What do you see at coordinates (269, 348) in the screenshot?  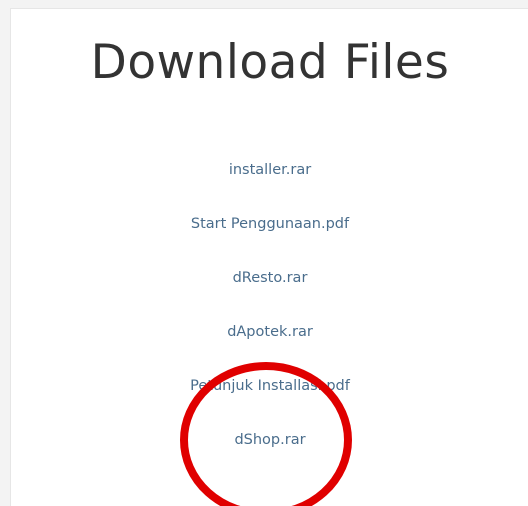 I see `list-item: dApotek.rar` at bounding box center [269, 348].